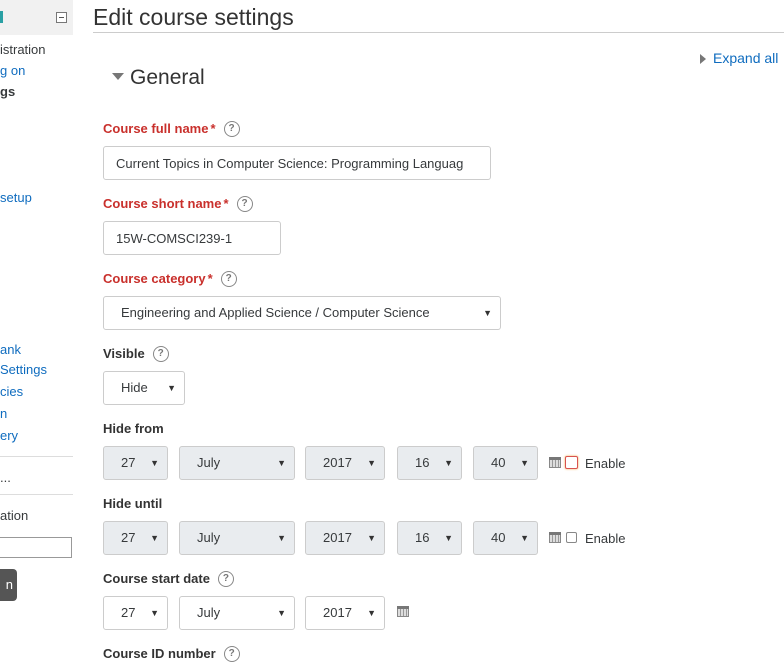 The image size is (784, 664). I want to click on section-toggle-general: General, so click(158, 78).